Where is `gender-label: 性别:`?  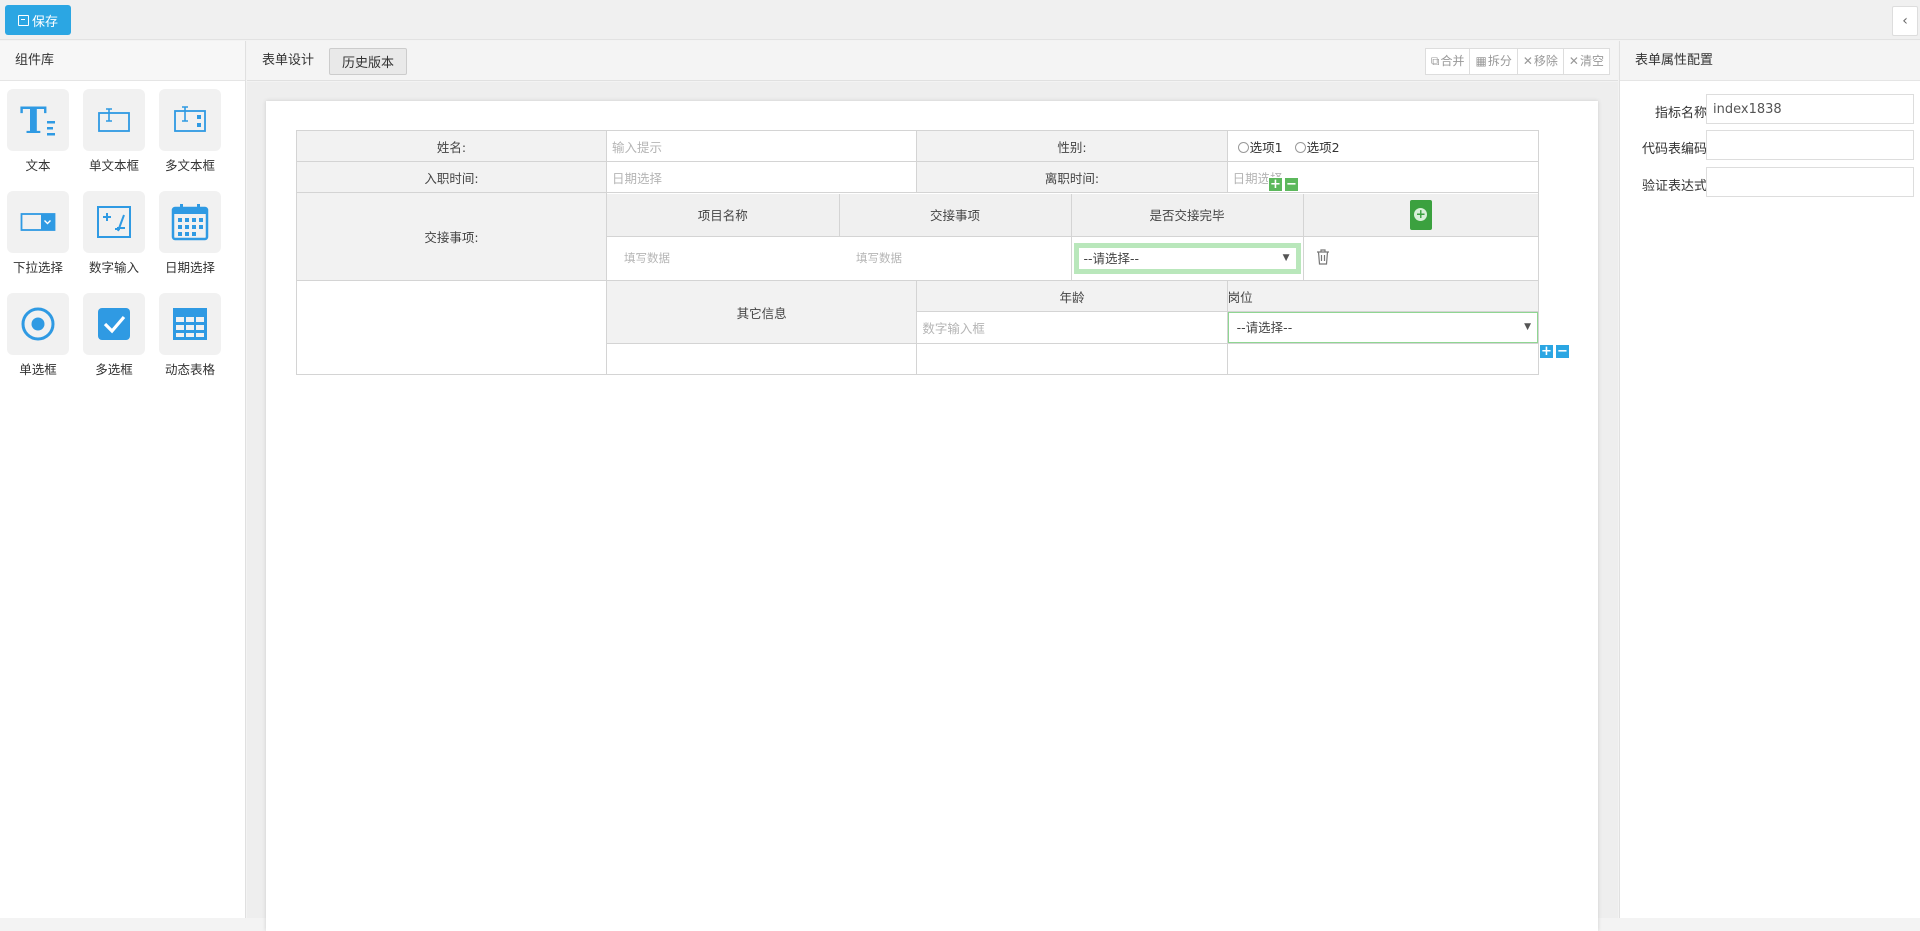
gender-label: 性别: is located at coordinates (1072, 146).